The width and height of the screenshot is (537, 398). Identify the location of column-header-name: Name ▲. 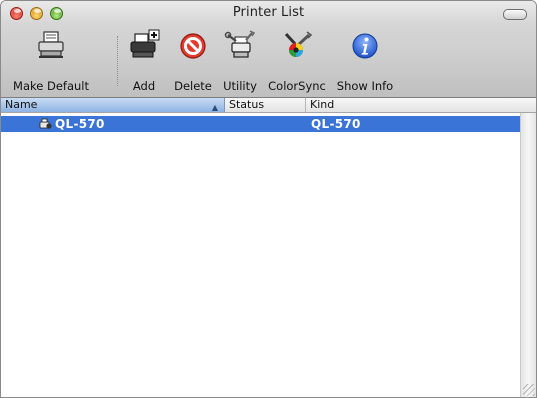
(113, 105).